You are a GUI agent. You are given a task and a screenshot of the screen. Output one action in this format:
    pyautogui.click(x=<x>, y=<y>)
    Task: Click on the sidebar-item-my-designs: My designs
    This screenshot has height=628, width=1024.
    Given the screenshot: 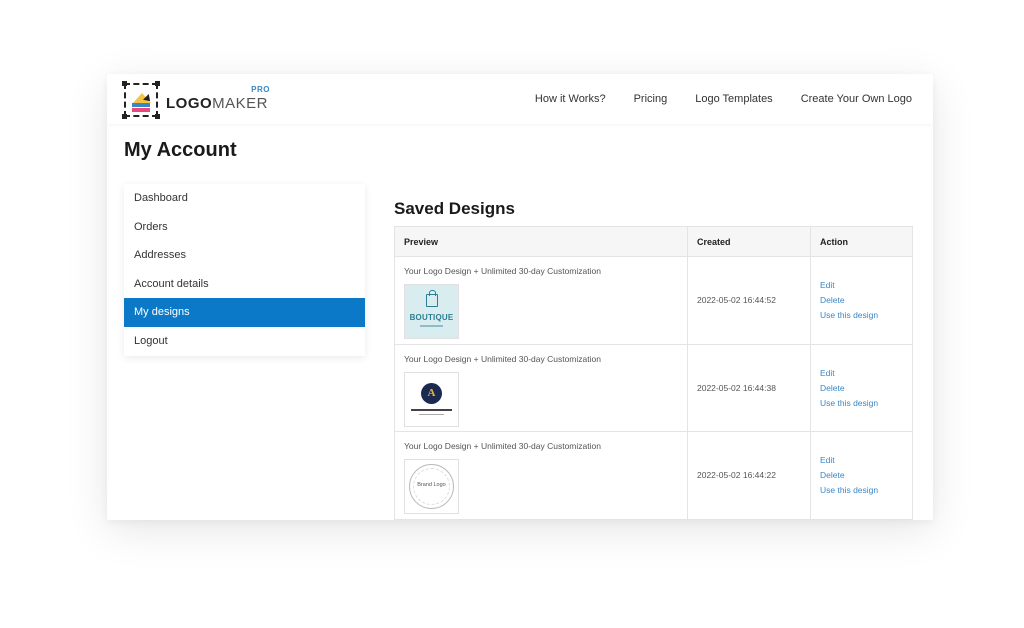 What is the action you would take?
    pyautogui.click(x=244, y=312)
    